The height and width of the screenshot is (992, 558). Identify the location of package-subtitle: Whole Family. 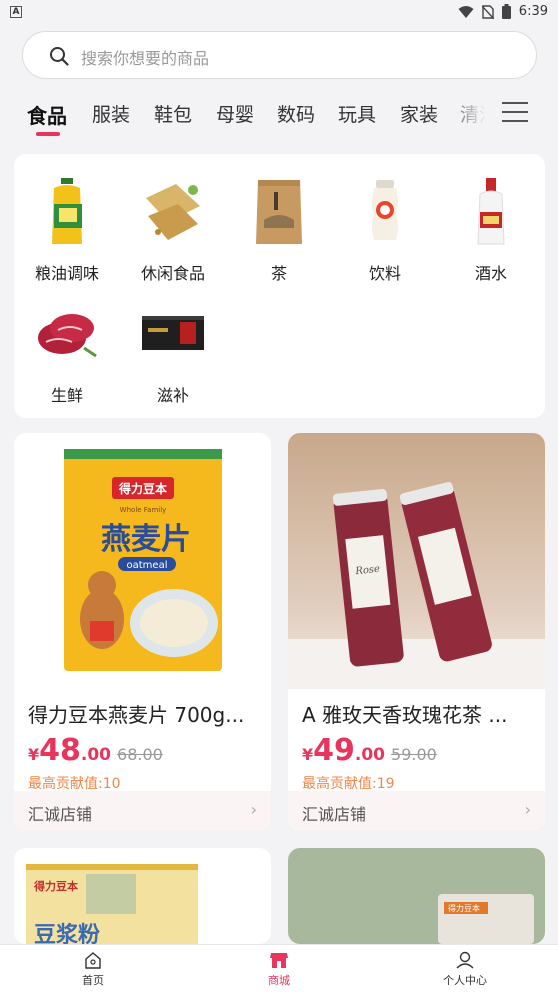
(143, 510).